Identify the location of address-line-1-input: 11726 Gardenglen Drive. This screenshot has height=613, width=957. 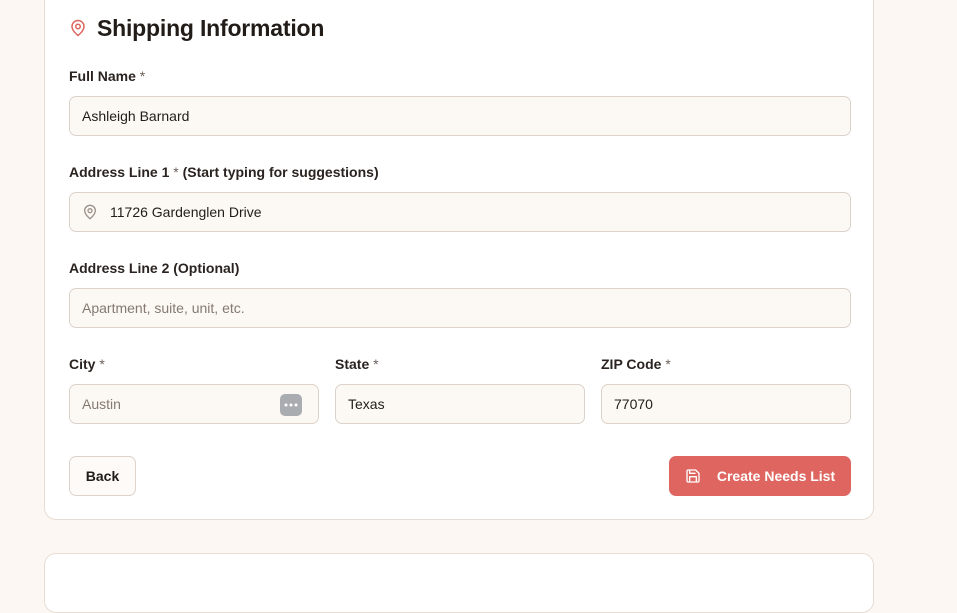
(460, 212).